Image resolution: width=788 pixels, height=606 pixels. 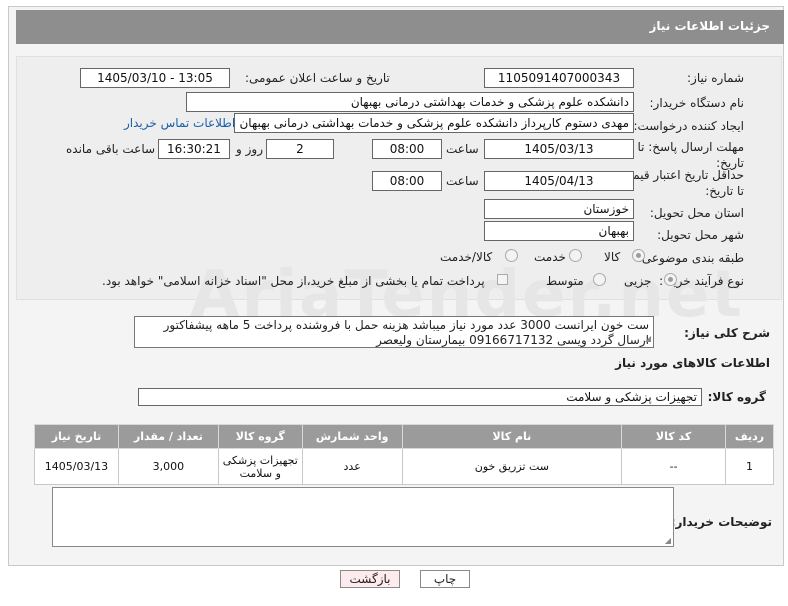 What do you see at coordinates (194, 149) in the screenshot?
I see `remaining-time-field: 16:30:21` at bounding box center [194, 149].